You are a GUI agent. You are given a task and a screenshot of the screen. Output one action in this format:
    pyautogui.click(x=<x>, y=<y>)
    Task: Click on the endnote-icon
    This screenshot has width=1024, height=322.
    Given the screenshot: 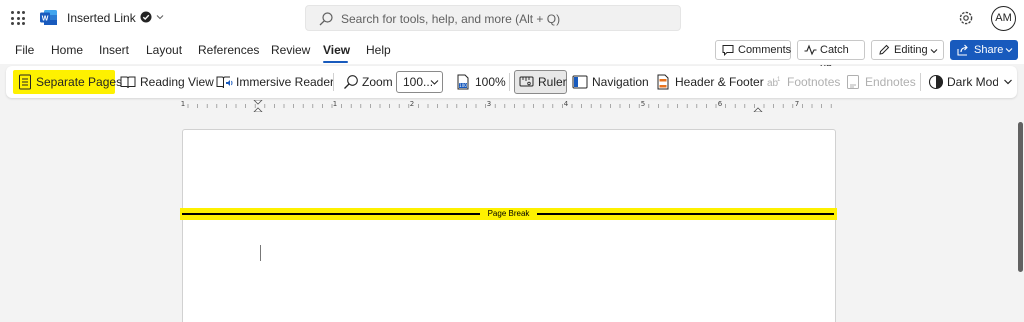 What is the action you would take?
    pyautogui.click(x=853, y=82)
    